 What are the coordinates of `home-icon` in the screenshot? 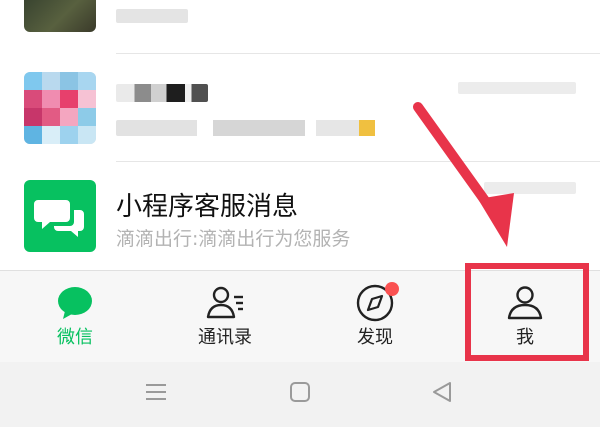 It's located at (300, 392).